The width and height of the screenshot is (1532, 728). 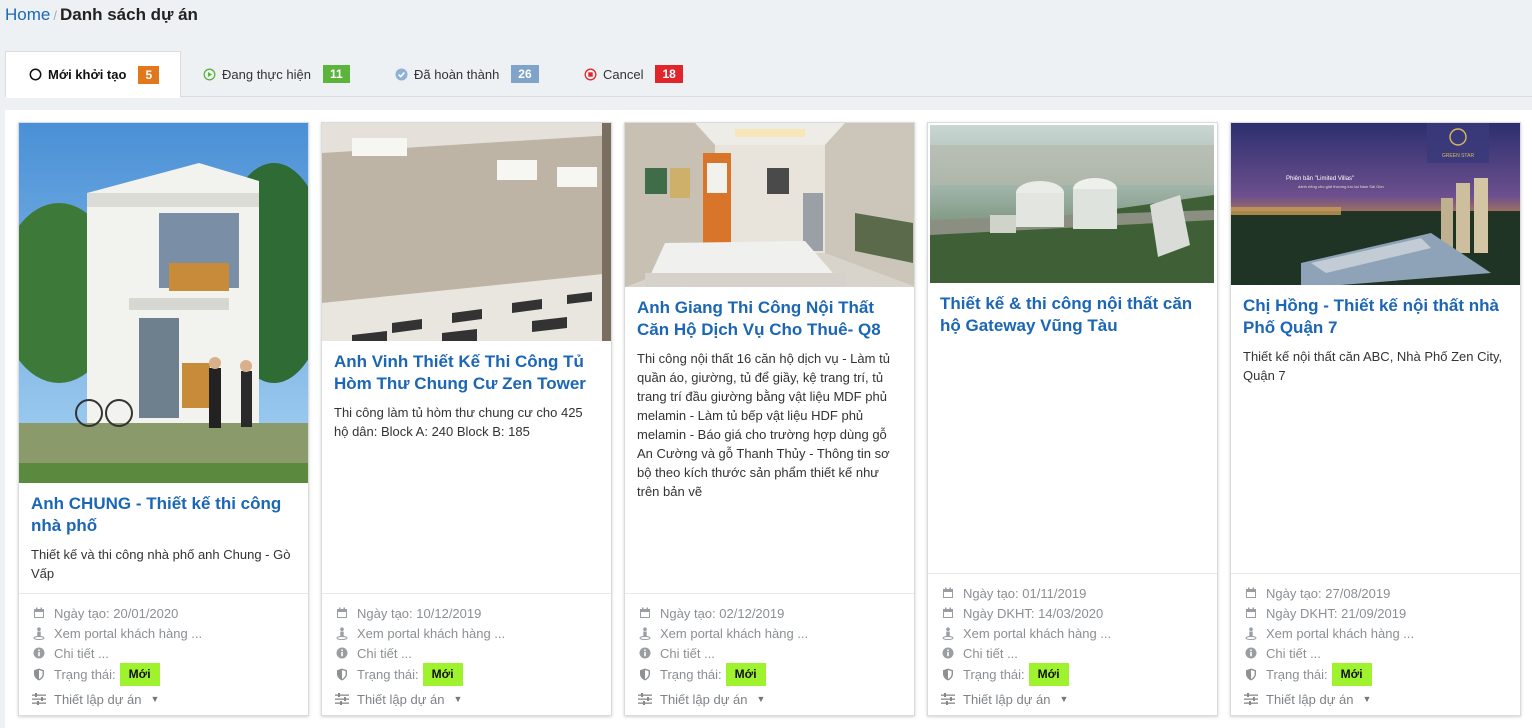 What do you see at coordinates (163, 515) in the screenshot?
I see `project-title-link: Anh CHUNG - Thiết kế thi công nhà phố` at bounding box center [163, 515].